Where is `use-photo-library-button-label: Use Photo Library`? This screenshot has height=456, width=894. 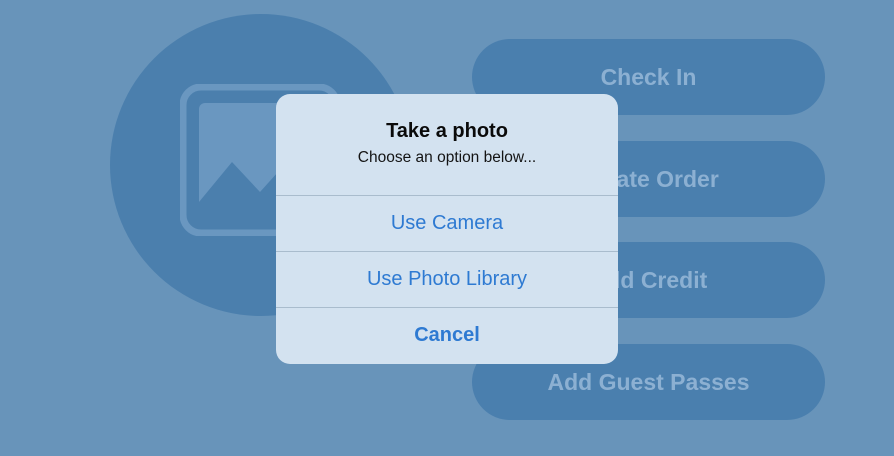
use-photo-library-button-label: Use Photo Library is located at coordinates (447, 279).